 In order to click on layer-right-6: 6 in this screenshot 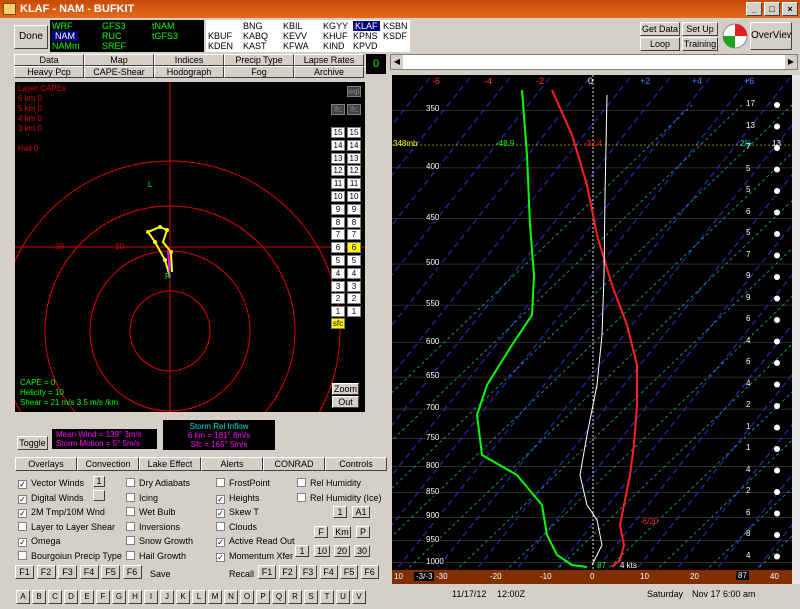, I will do `click(354, 248)`.